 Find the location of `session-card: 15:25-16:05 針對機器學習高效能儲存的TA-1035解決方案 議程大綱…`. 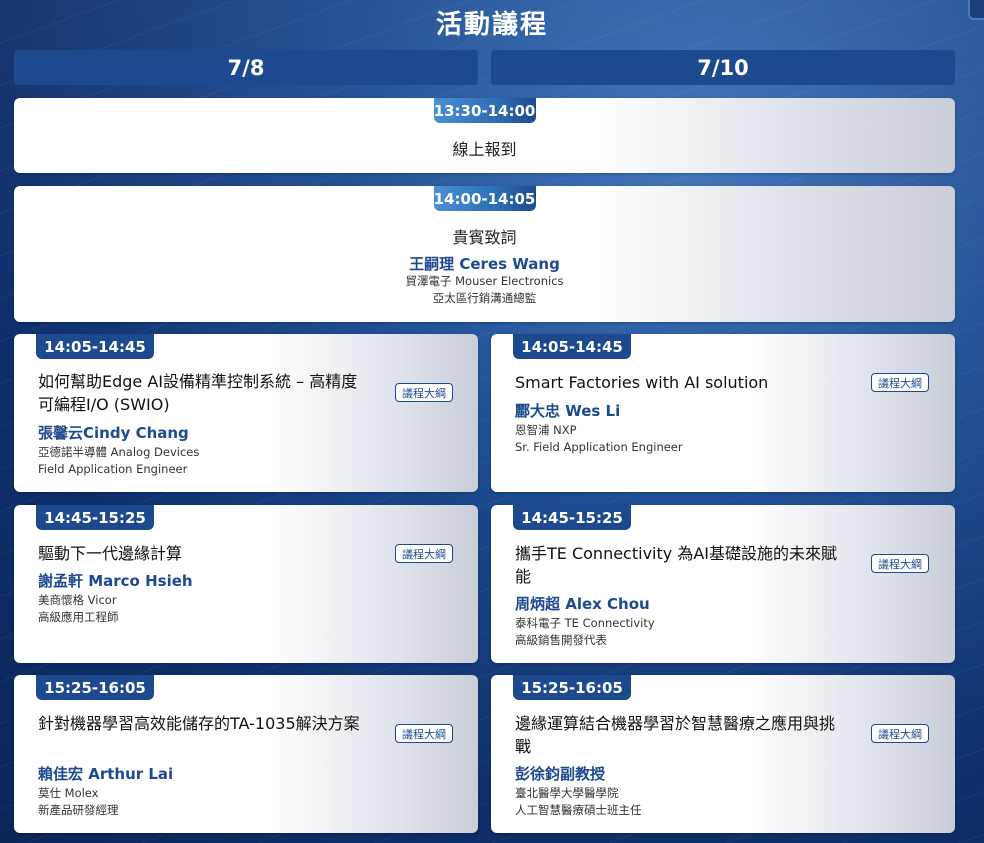

session-card: 15:25-16:05 針對機器學習高效能儲存的TA-1035解決方案 議程大綱… is located at coordinates (246, 754).